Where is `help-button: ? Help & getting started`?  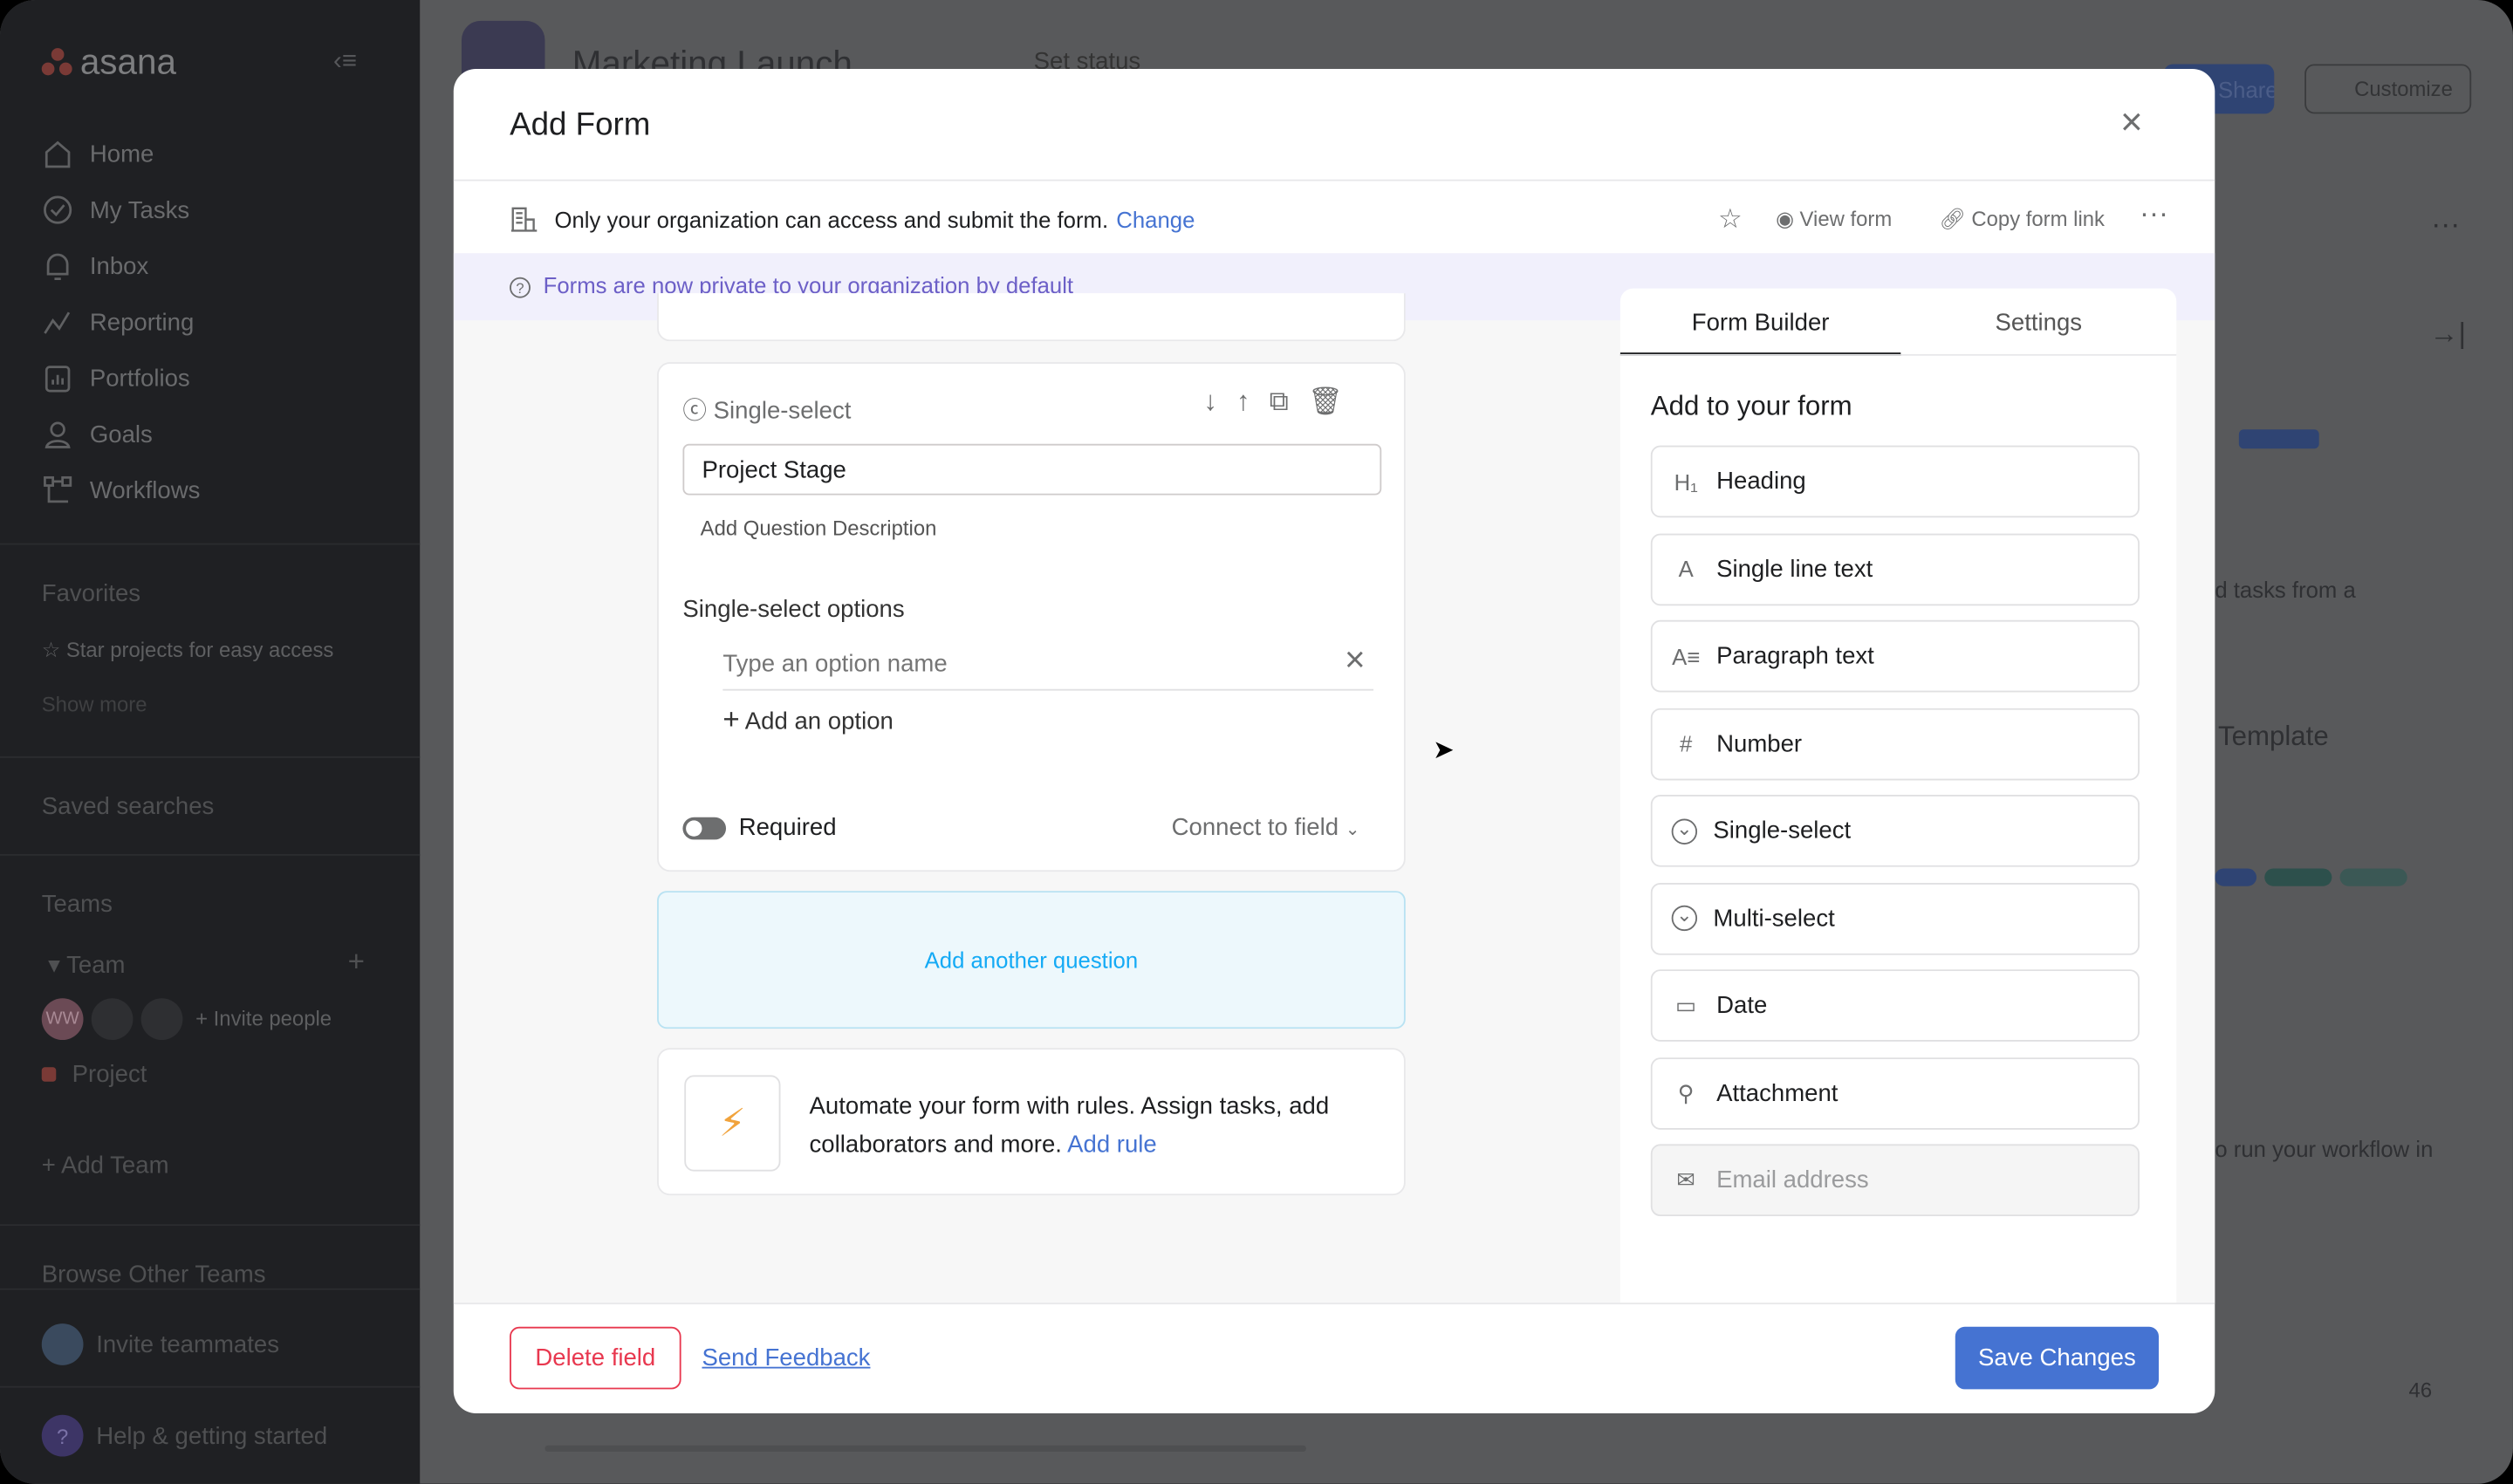 help-button: ? Help & getting started is located at coordinates (184, 1435).